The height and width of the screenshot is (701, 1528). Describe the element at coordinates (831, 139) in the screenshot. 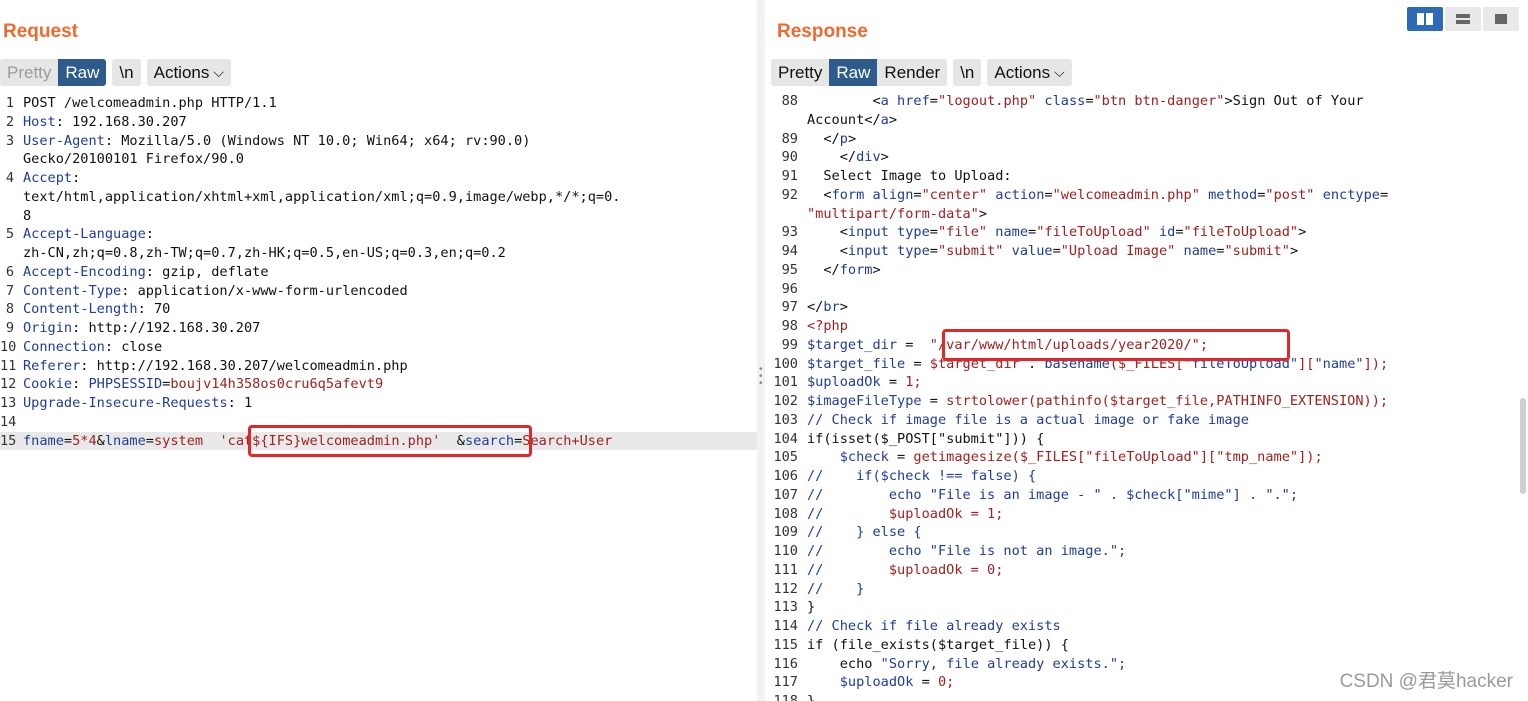

I see `line-code: </p>` at that location.